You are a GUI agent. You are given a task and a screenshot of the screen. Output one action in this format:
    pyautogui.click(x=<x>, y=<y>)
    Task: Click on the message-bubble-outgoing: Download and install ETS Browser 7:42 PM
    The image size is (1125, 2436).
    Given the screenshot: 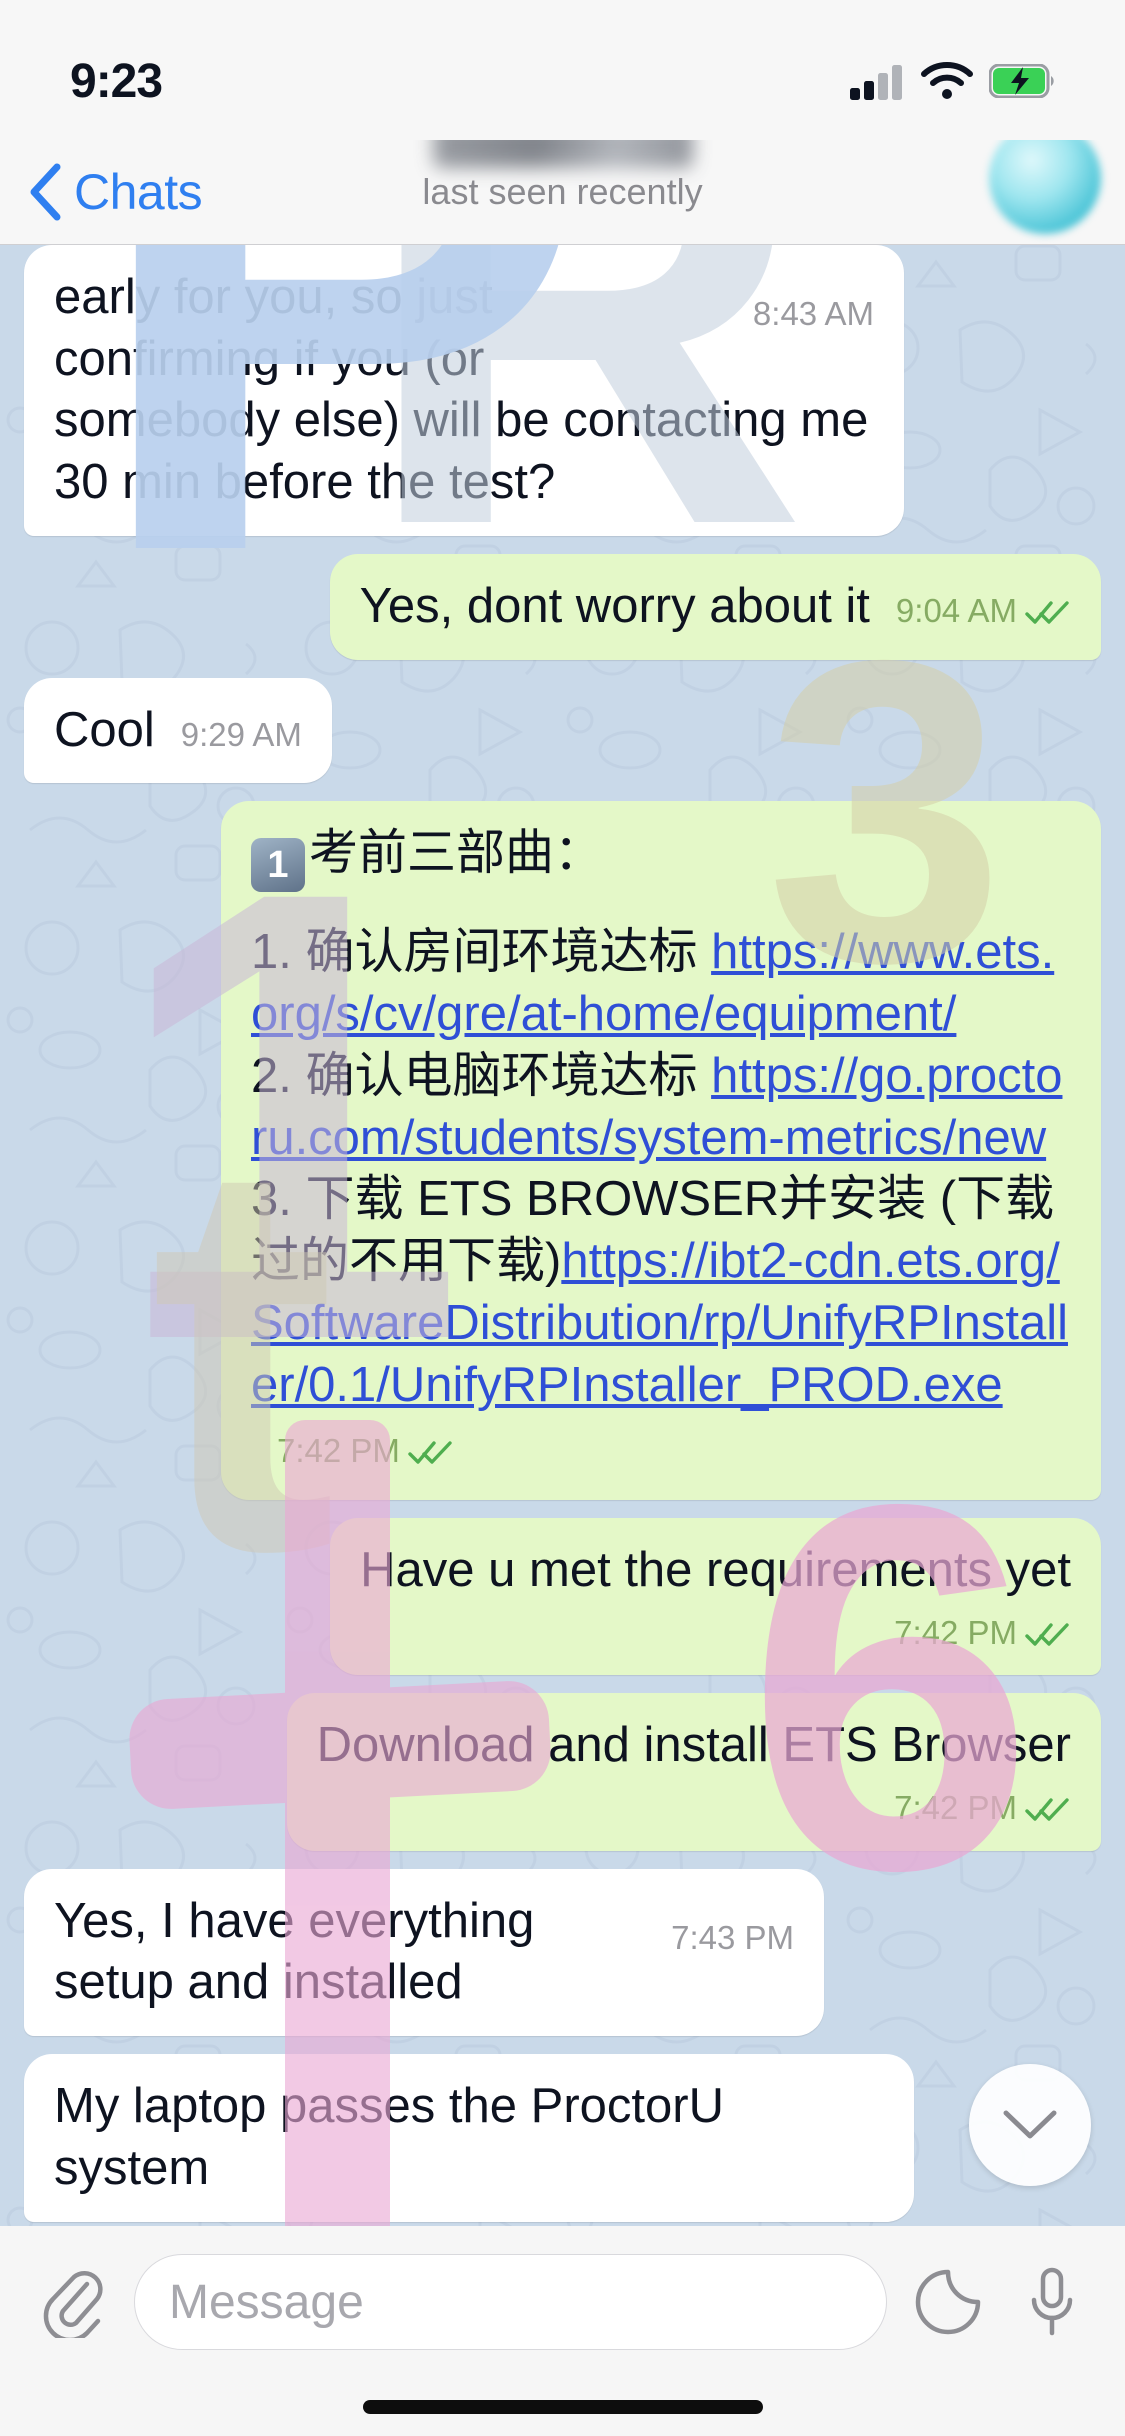 What is the action you would take?
    pyautogui.click(x=693, y=1772)
    